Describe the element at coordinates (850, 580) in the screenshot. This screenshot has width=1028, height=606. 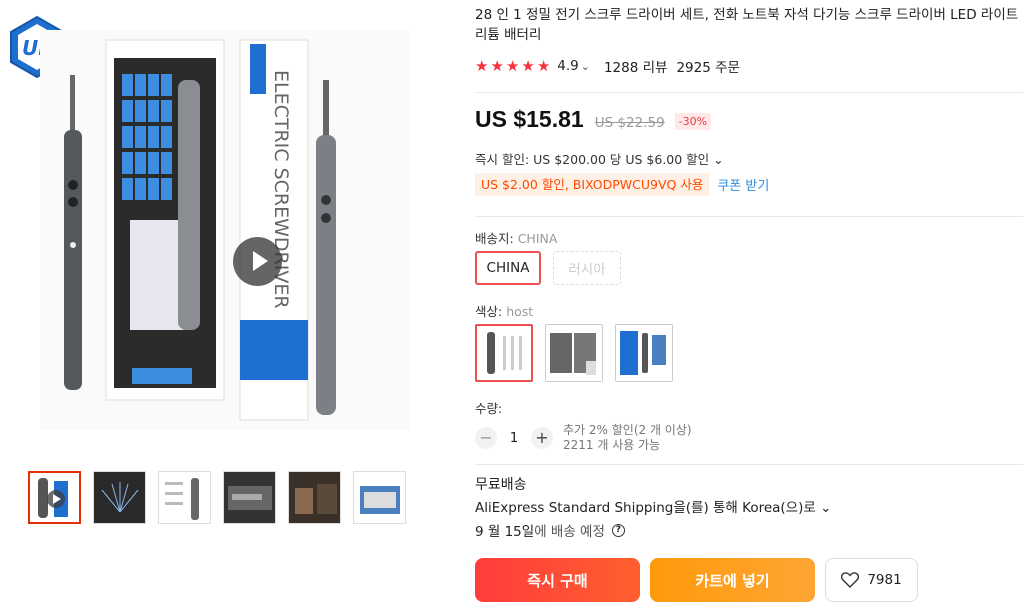
I see `heart-icon` at that location.